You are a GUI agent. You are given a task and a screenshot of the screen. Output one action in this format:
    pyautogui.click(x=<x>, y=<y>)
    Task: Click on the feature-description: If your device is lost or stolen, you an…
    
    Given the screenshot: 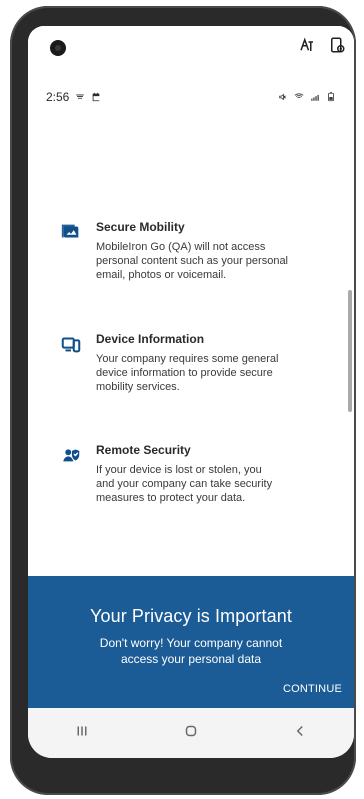 What is the action you would take?
    pyautogui.click(x=184, y=484)
    